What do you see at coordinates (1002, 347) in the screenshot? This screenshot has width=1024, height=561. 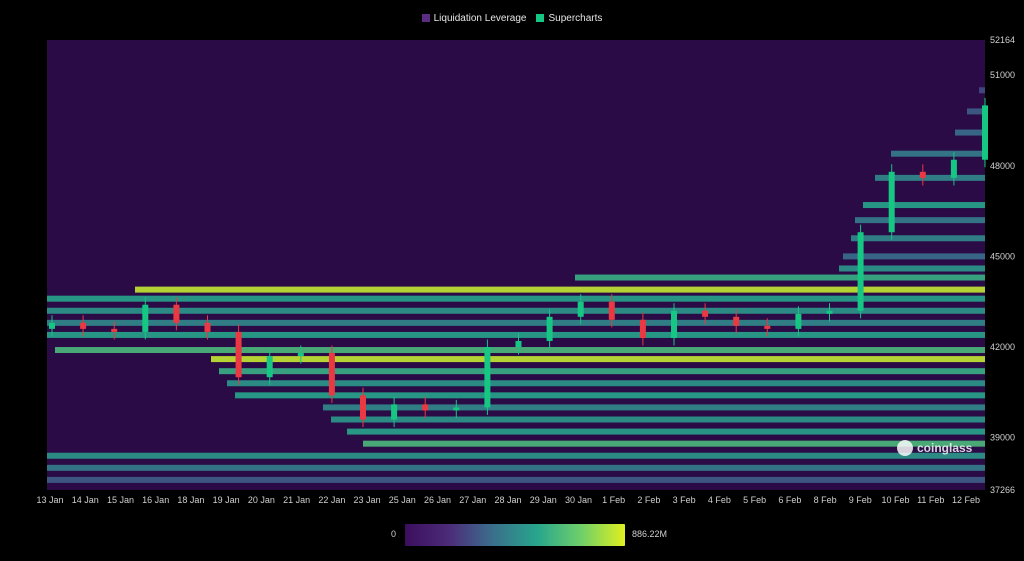 I see `y-tick-label: 42000` at bounding box center [1002, 347].